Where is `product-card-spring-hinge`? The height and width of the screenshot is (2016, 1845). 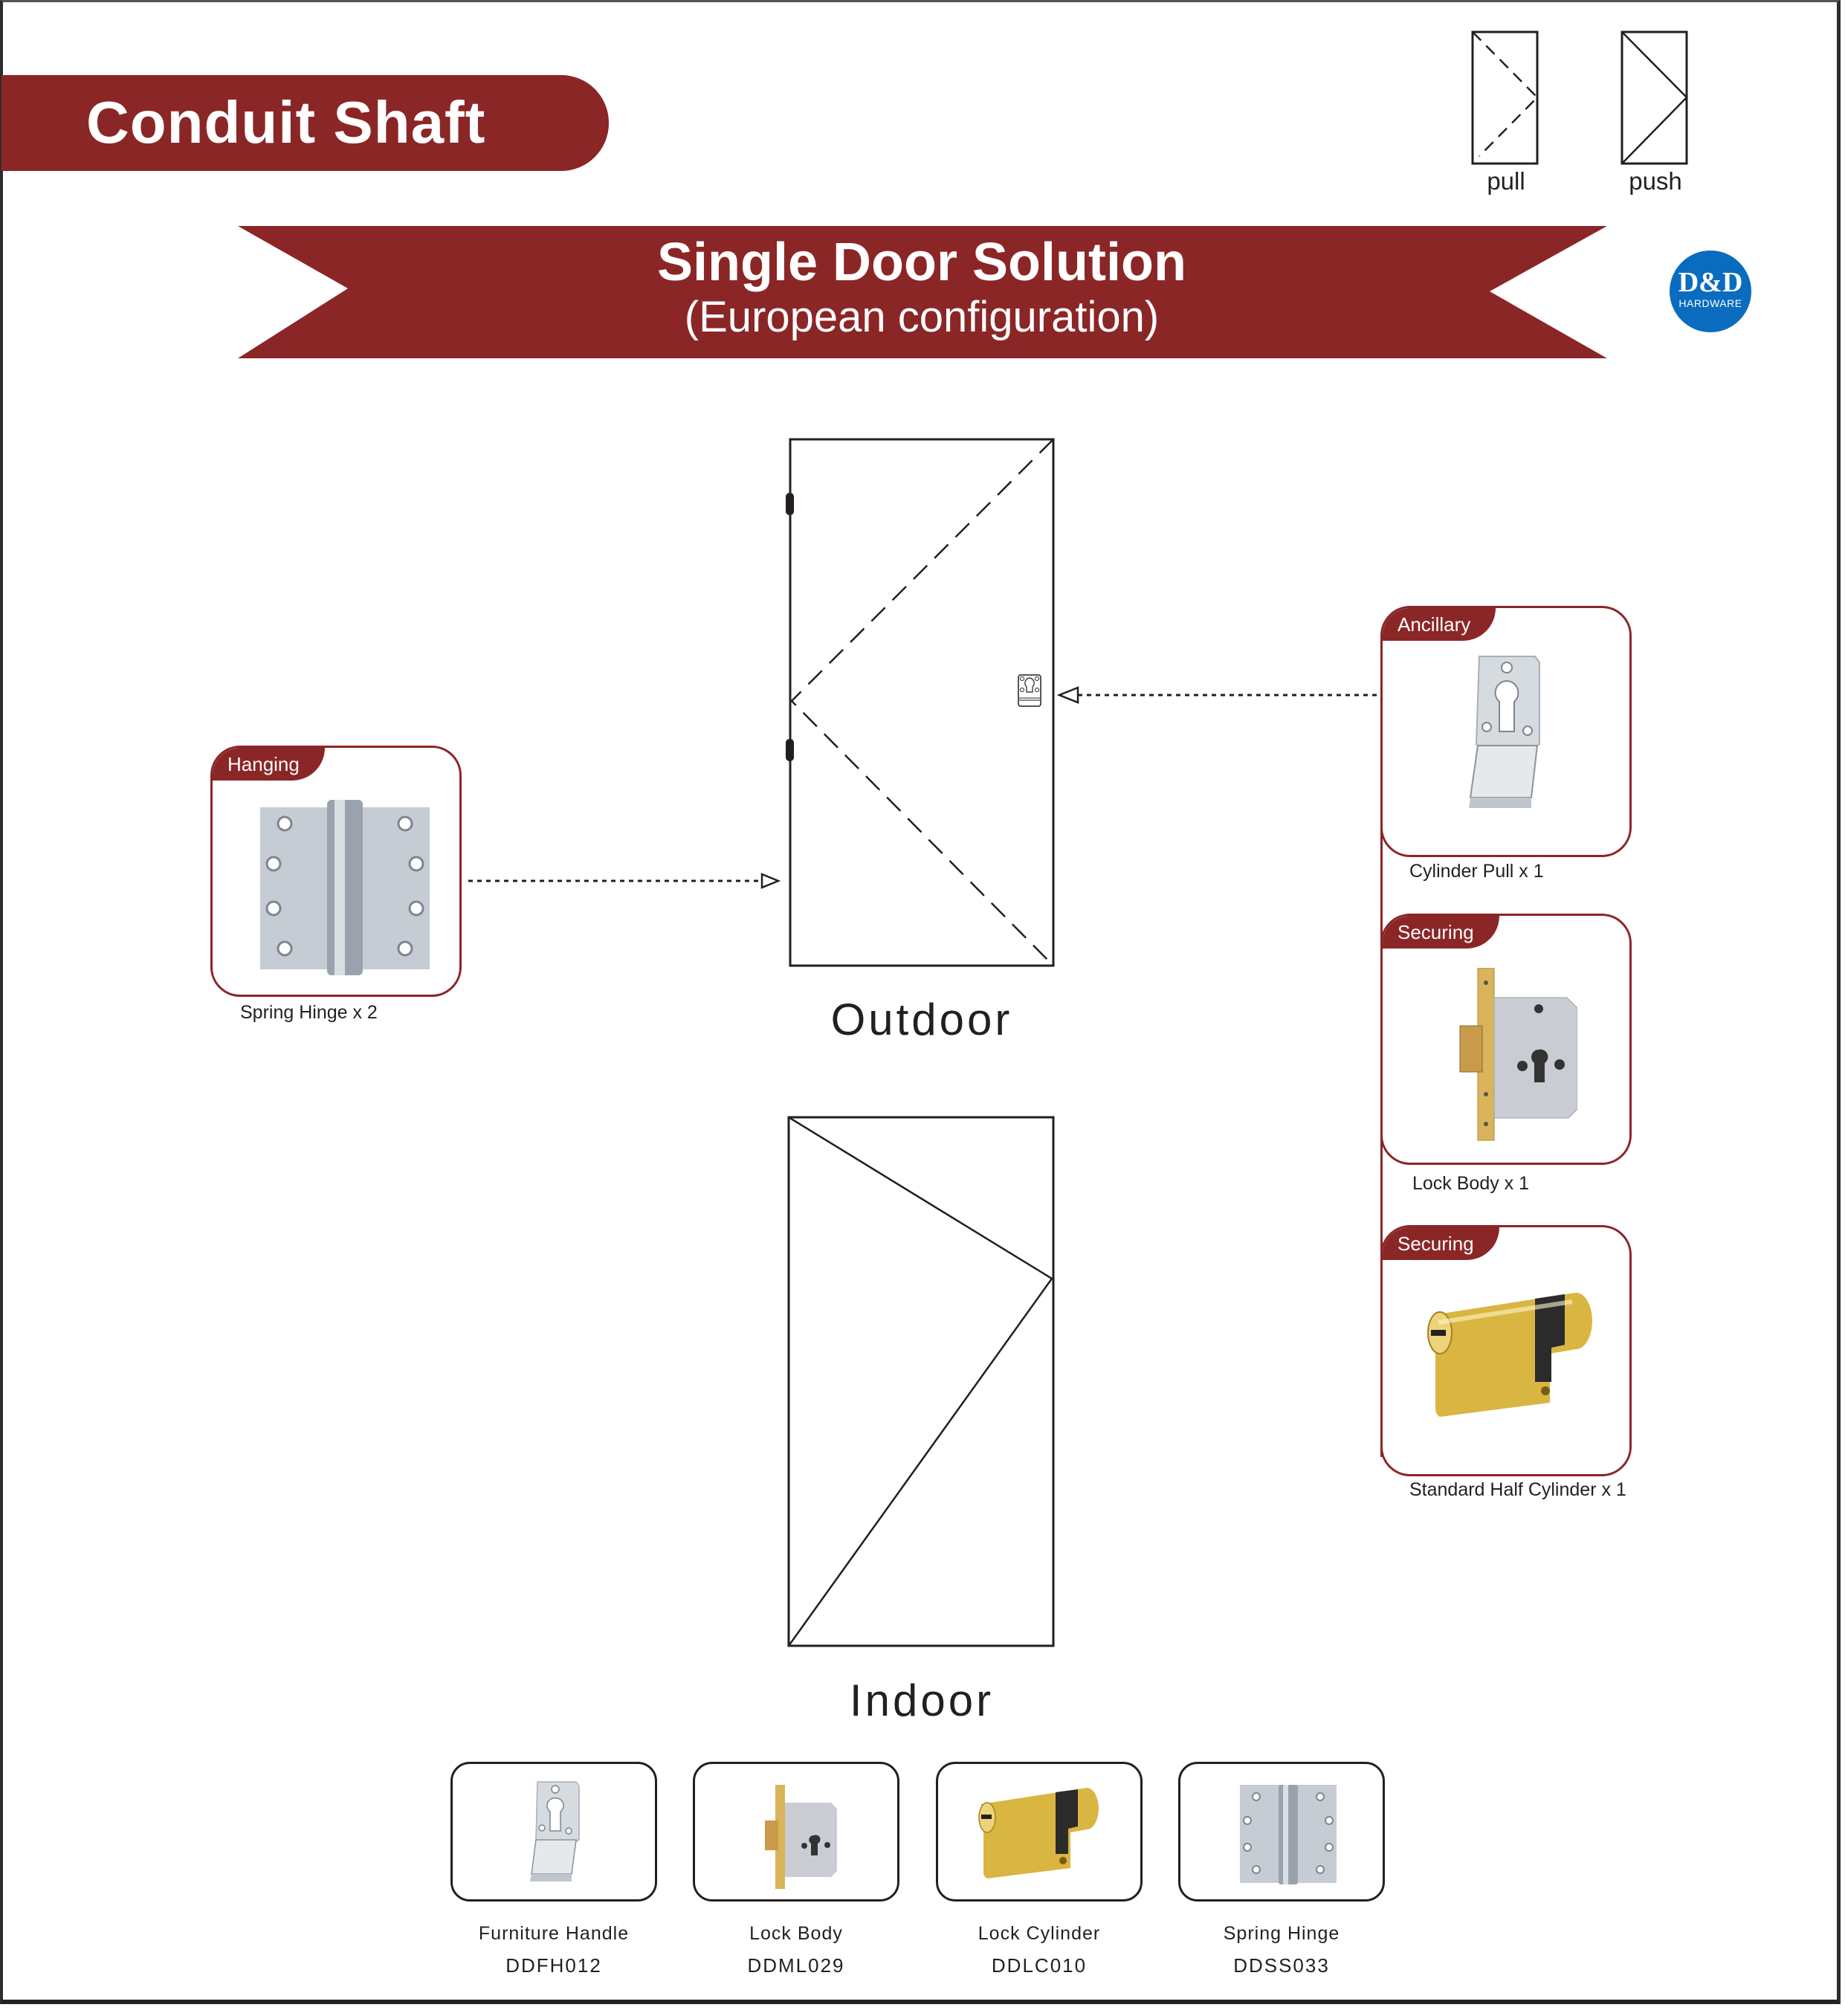 product-card-spring-hinge is located at coordinates (1281, 1832).